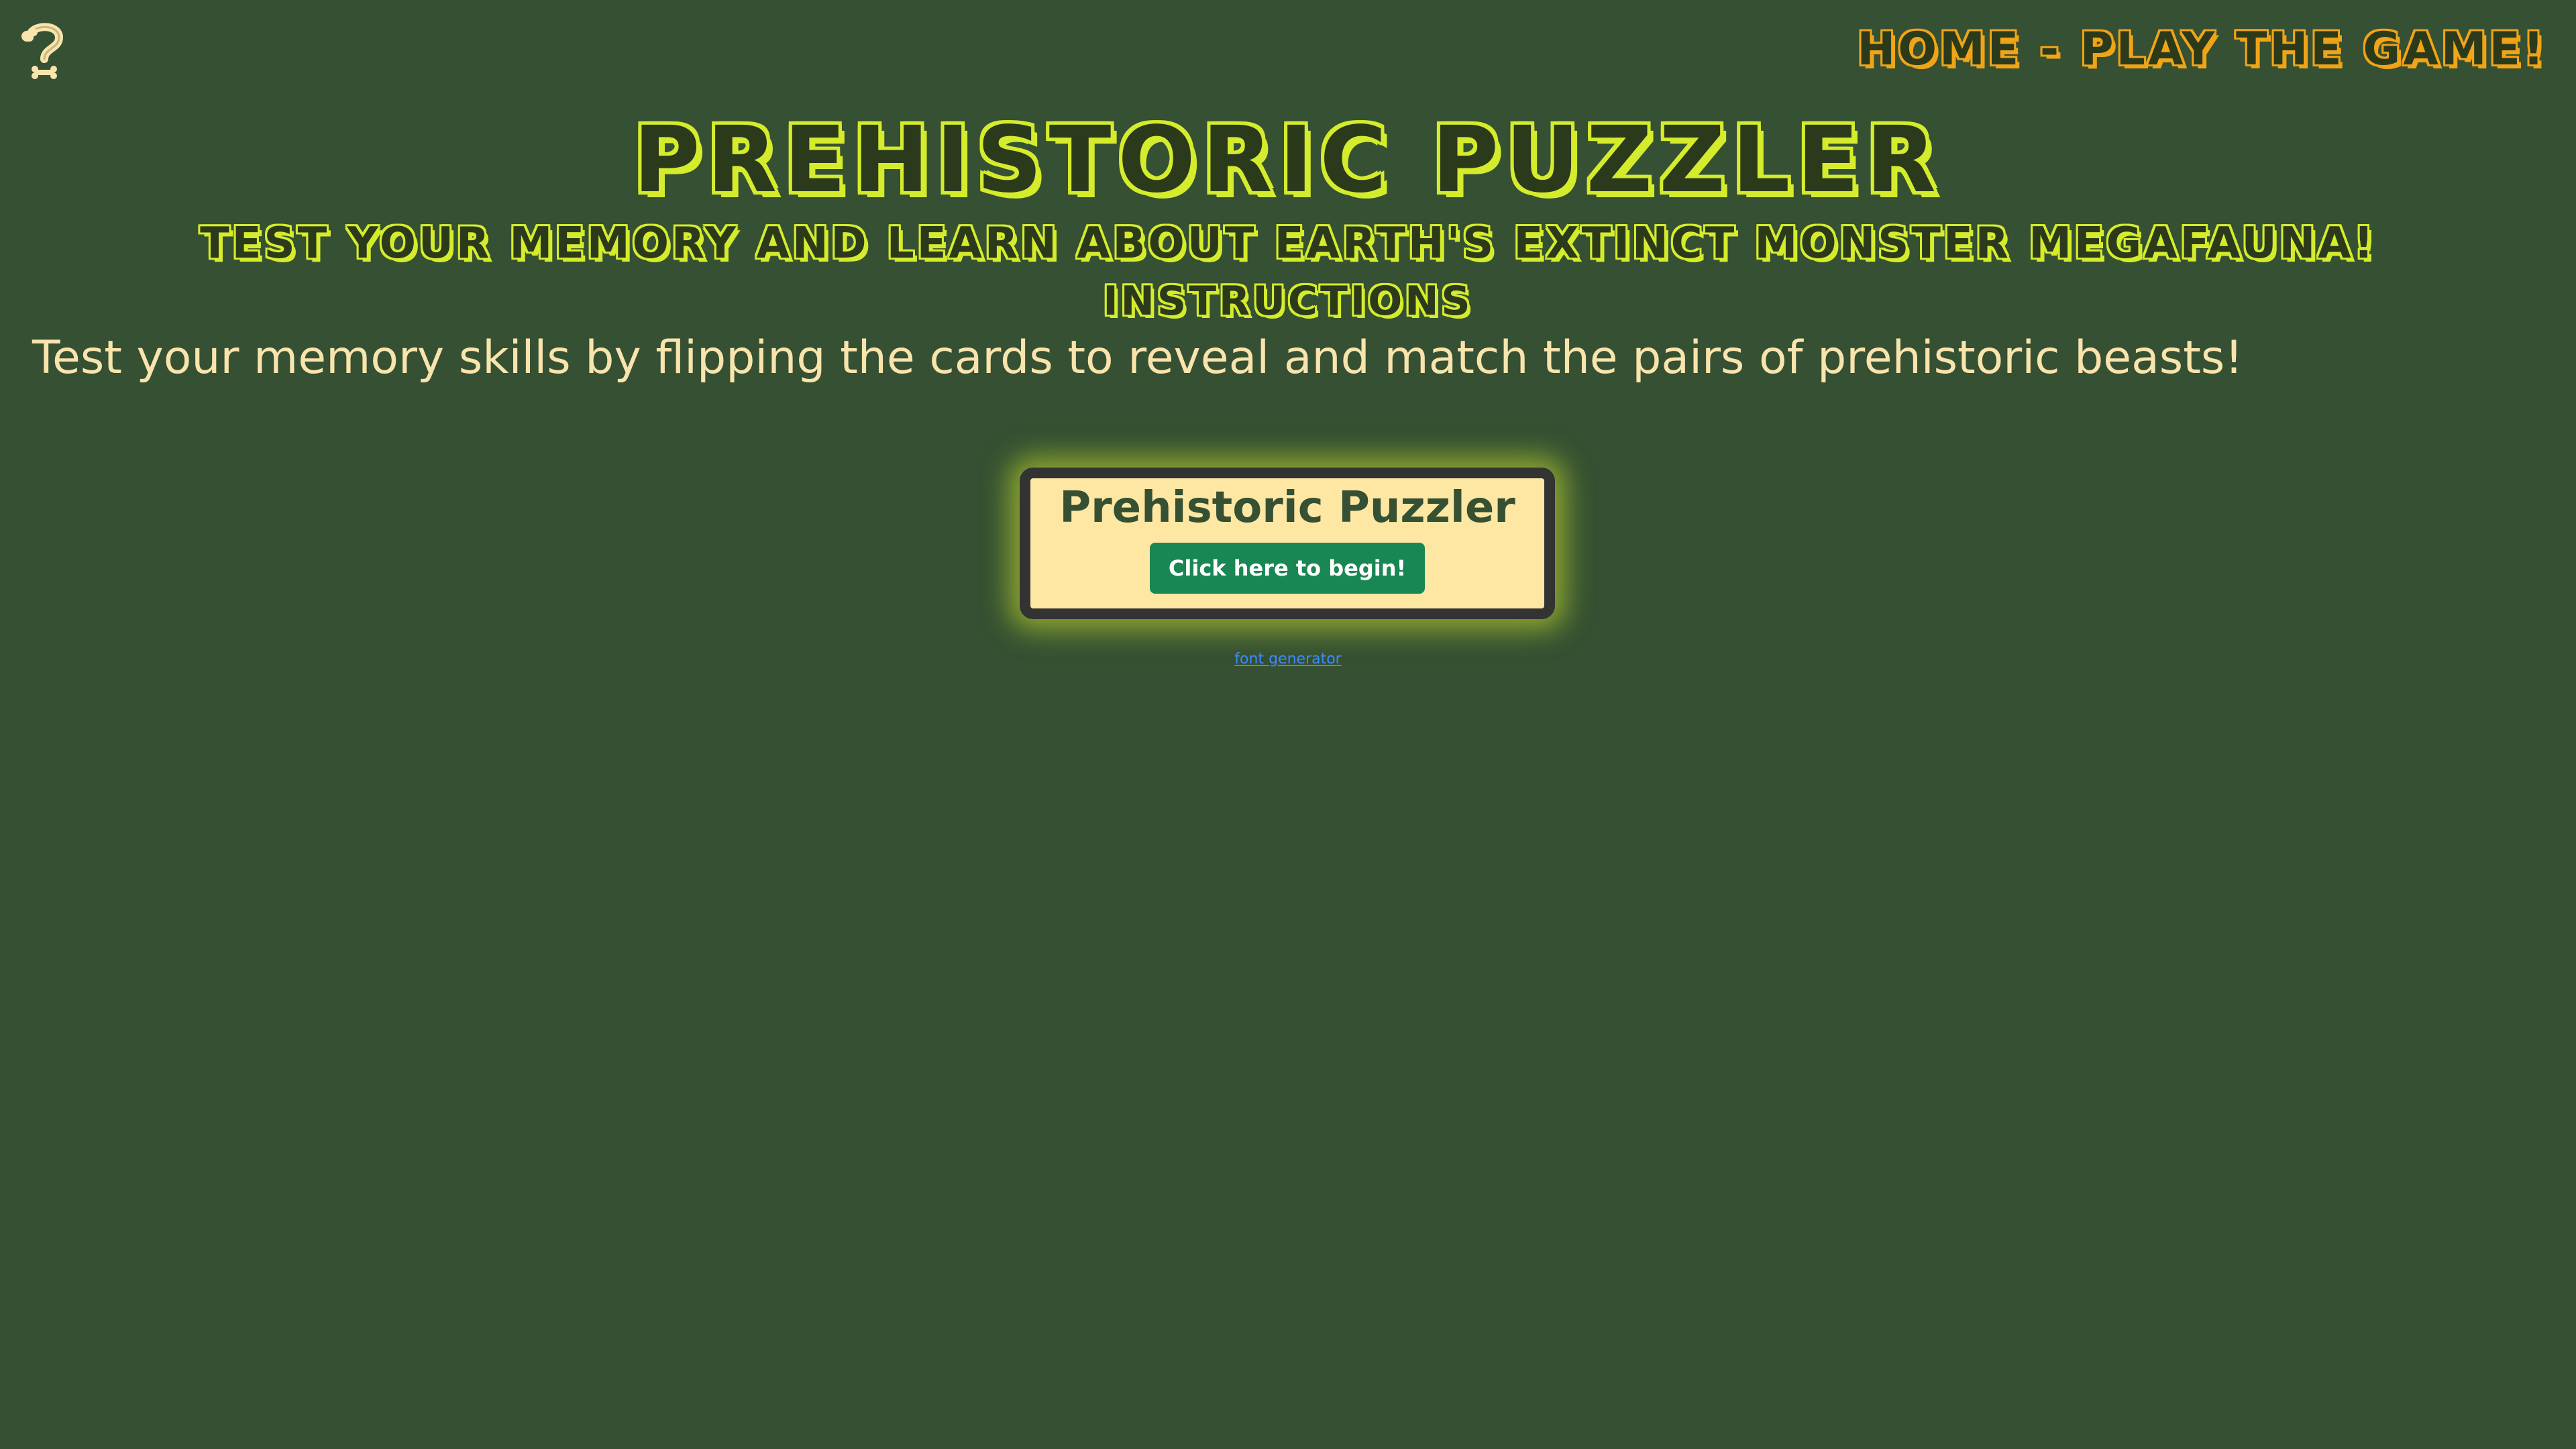 This screenshot has height=1449, width=2576. Describe the element at coordinates (44, 49) in the screenshot. I see `question-mark-bone-icon` at that location.